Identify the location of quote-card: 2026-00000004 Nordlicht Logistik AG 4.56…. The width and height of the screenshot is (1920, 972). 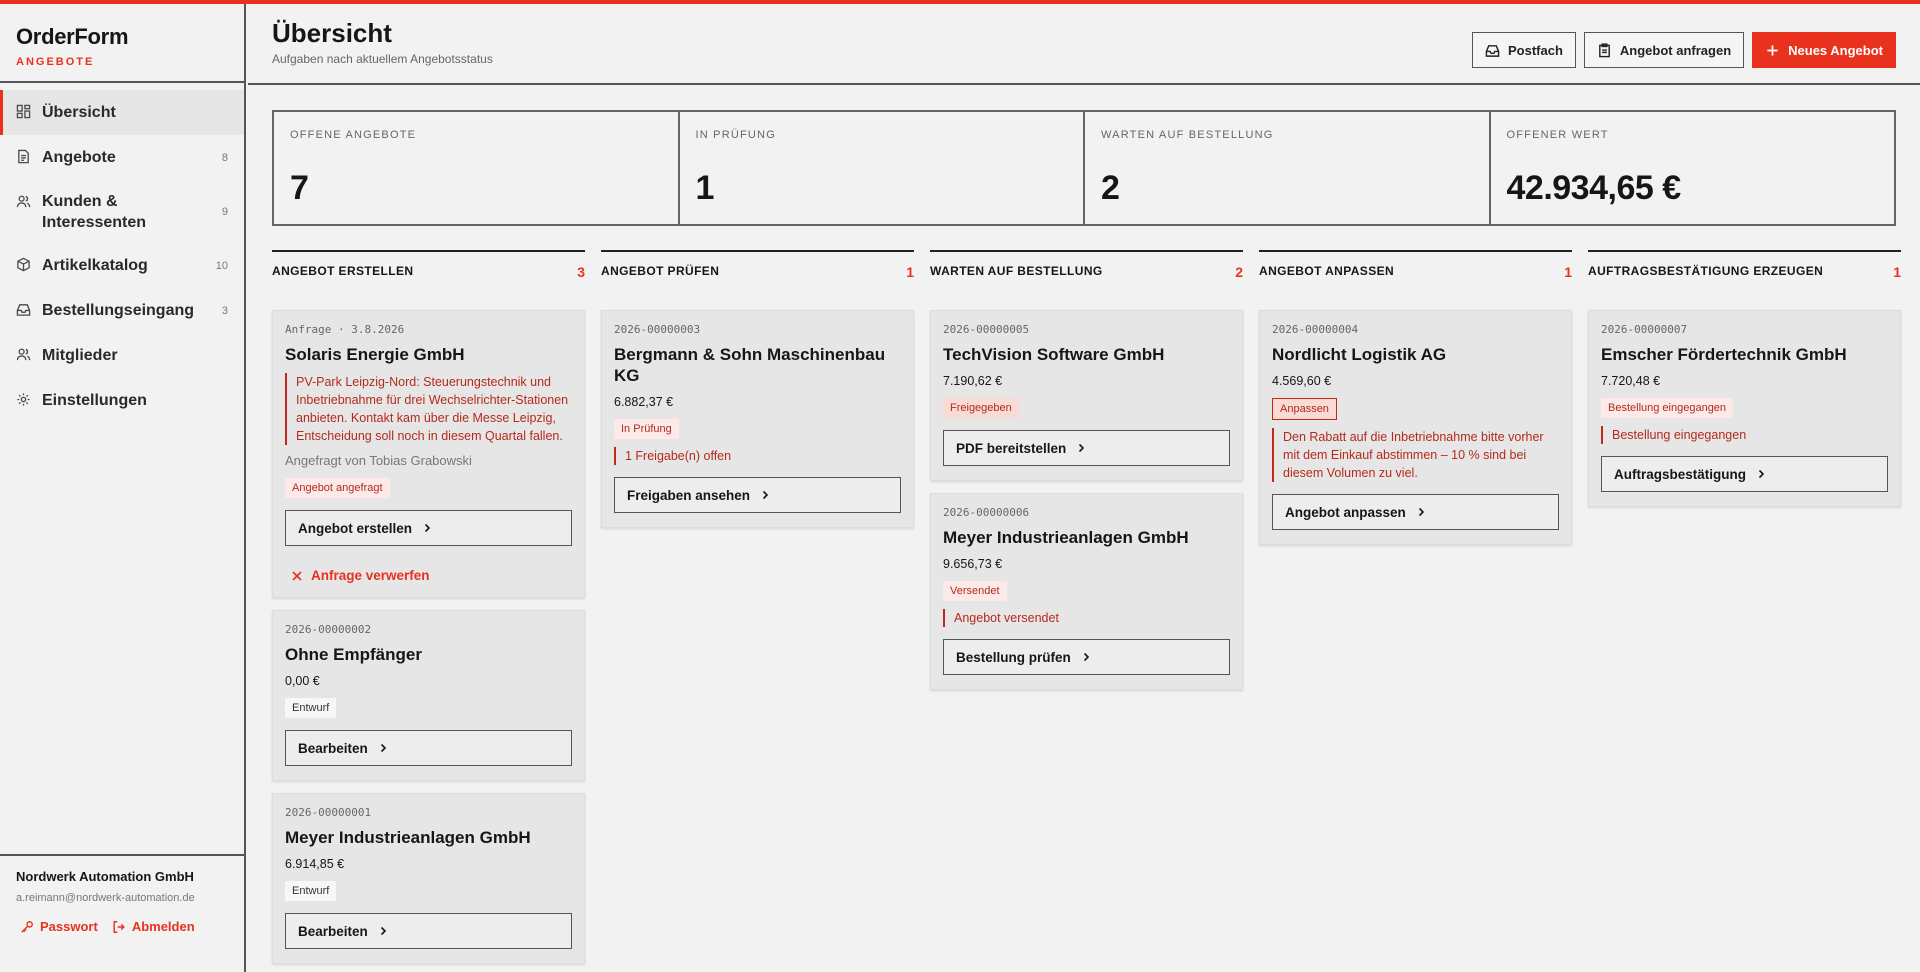
(1415, 427).